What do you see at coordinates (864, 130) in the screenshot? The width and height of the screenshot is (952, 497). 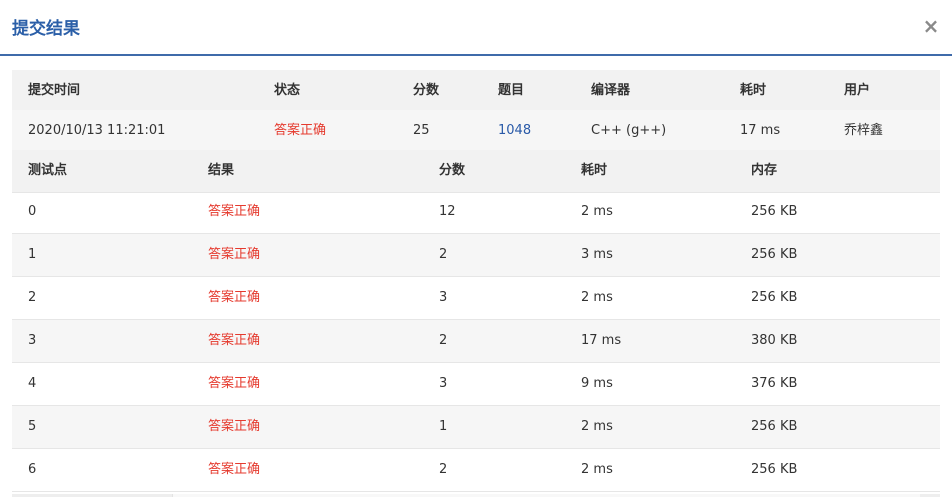 I see `user-name: 乔梓鑫` at bounding box center [864, 130].